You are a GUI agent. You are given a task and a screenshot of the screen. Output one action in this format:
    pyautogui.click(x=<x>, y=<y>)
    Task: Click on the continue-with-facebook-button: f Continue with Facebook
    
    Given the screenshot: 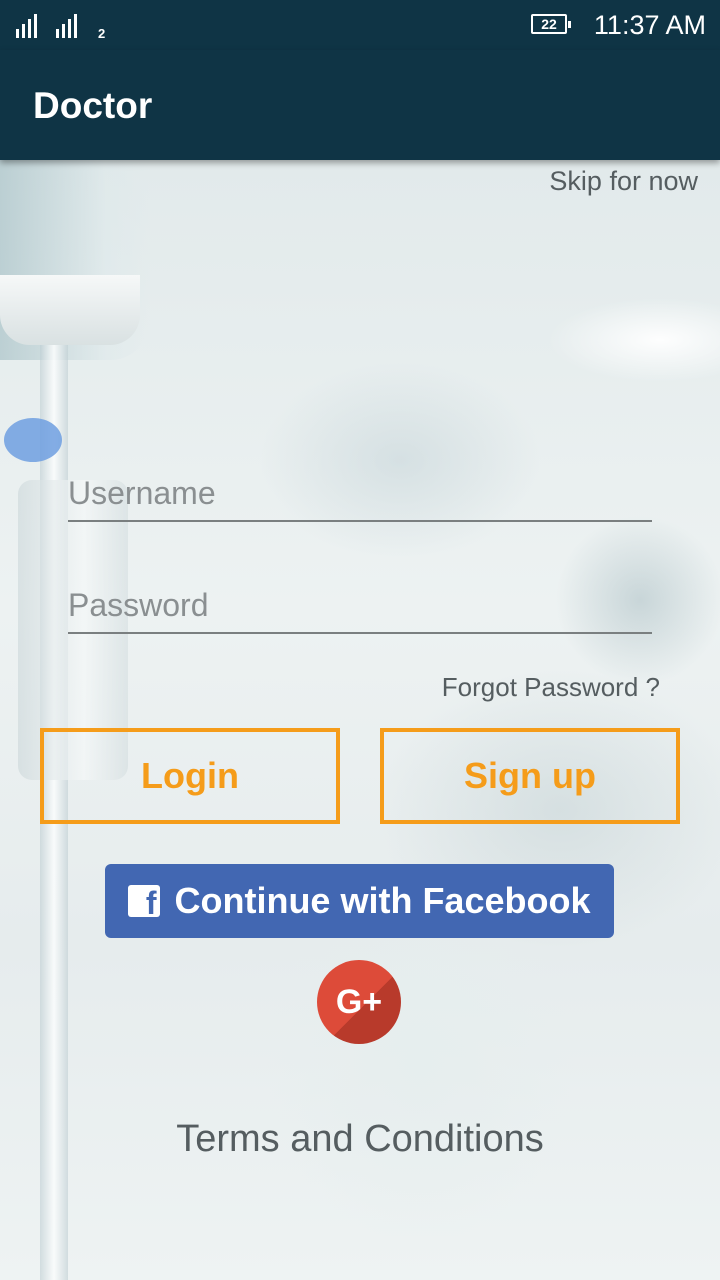 What is the action you would take?
    pyautogui.click(x=359, y=901)
    